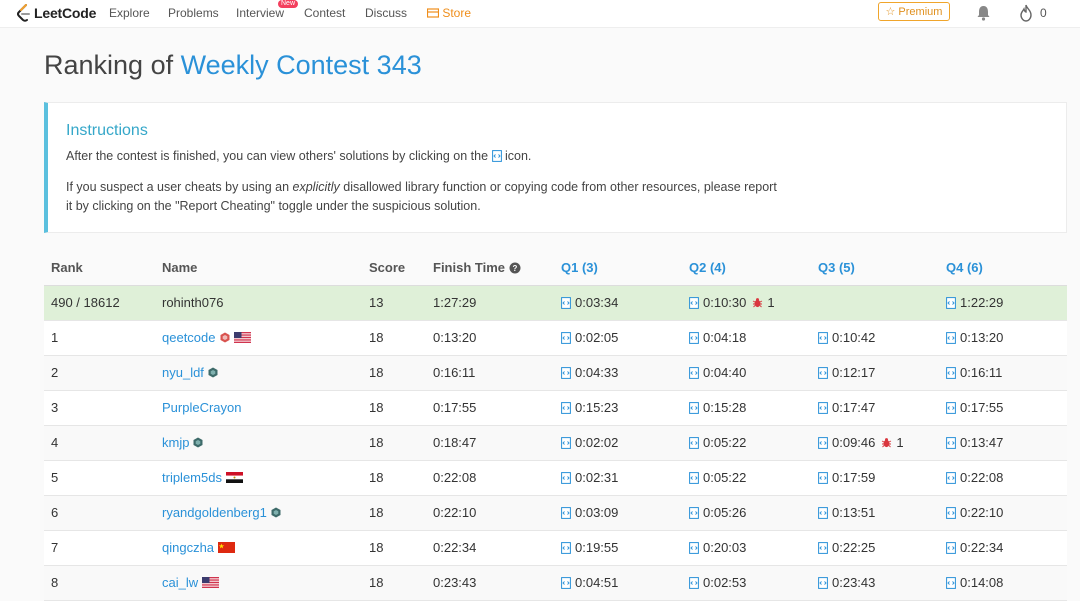 Image resolution: width=1080 pixels, height=601 pixels. I want to click on p2-text-before: If you suspect a user cheats by using an, so click(179, 187).